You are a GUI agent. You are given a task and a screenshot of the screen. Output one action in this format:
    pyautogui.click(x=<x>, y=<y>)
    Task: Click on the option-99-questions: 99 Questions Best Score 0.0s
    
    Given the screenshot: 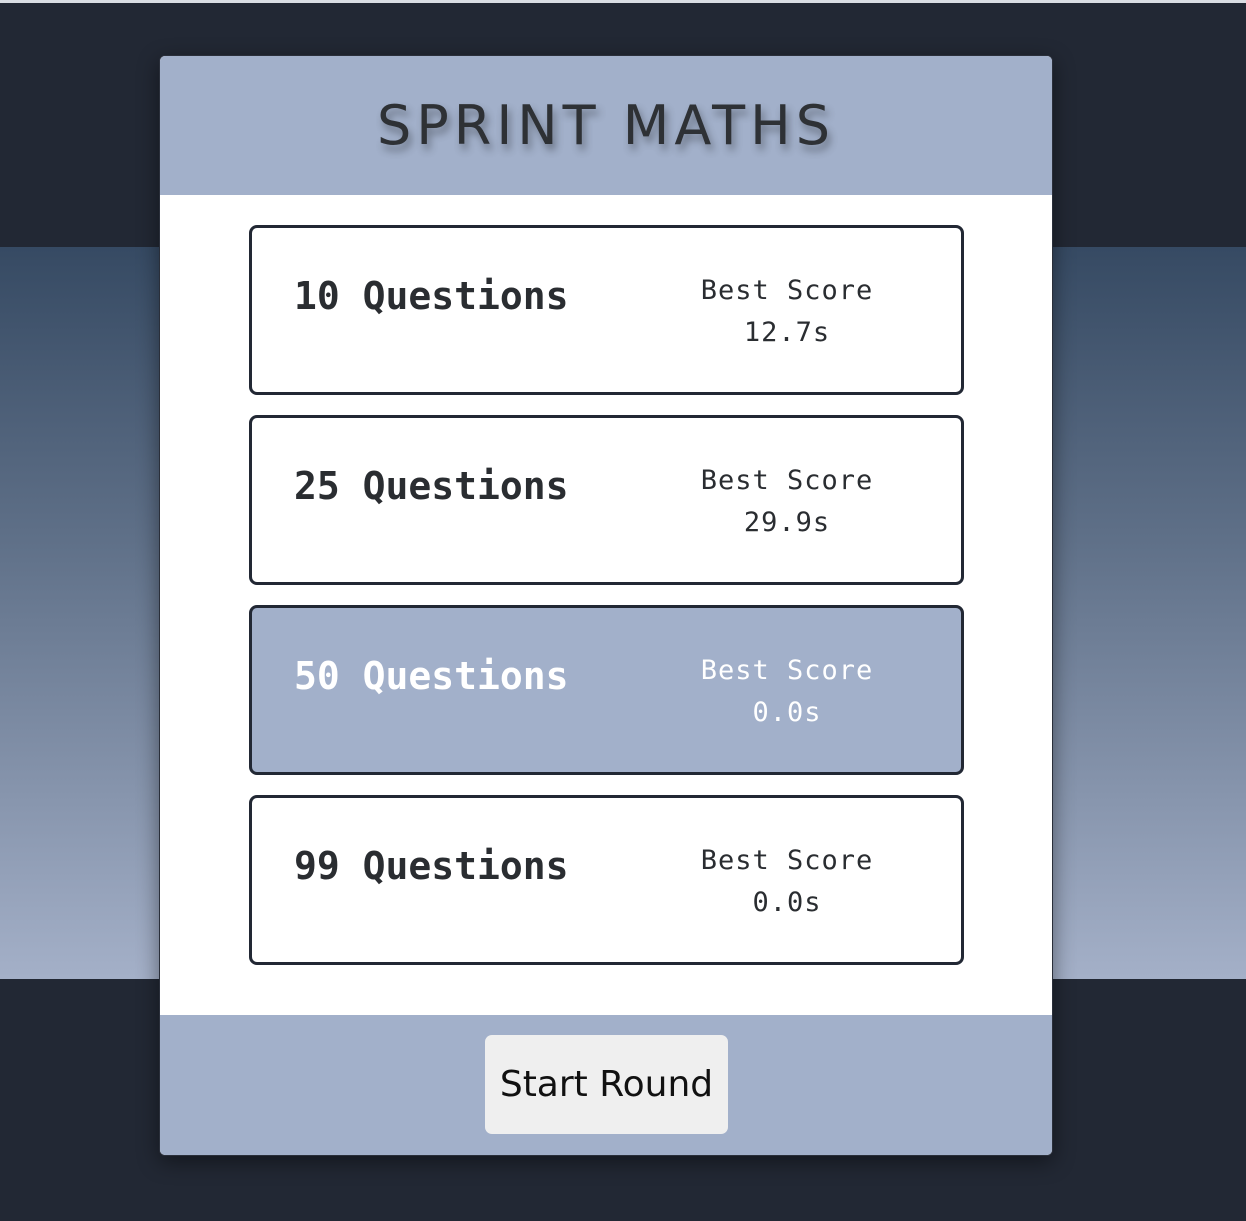 What is the action you would take?
    pyautogui.click(x=606, y=880)
    